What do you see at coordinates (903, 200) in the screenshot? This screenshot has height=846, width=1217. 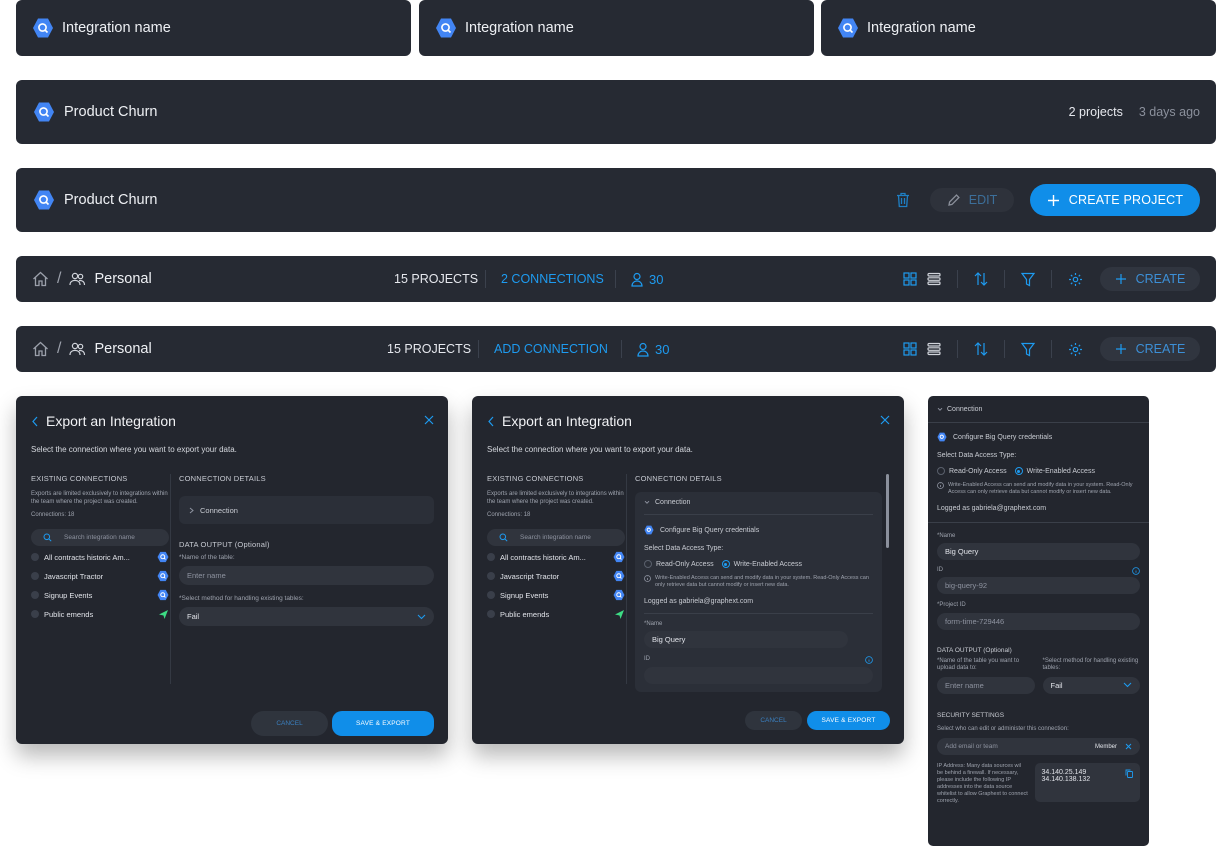 I see `trash-icon` at bounding box center [903, 200].